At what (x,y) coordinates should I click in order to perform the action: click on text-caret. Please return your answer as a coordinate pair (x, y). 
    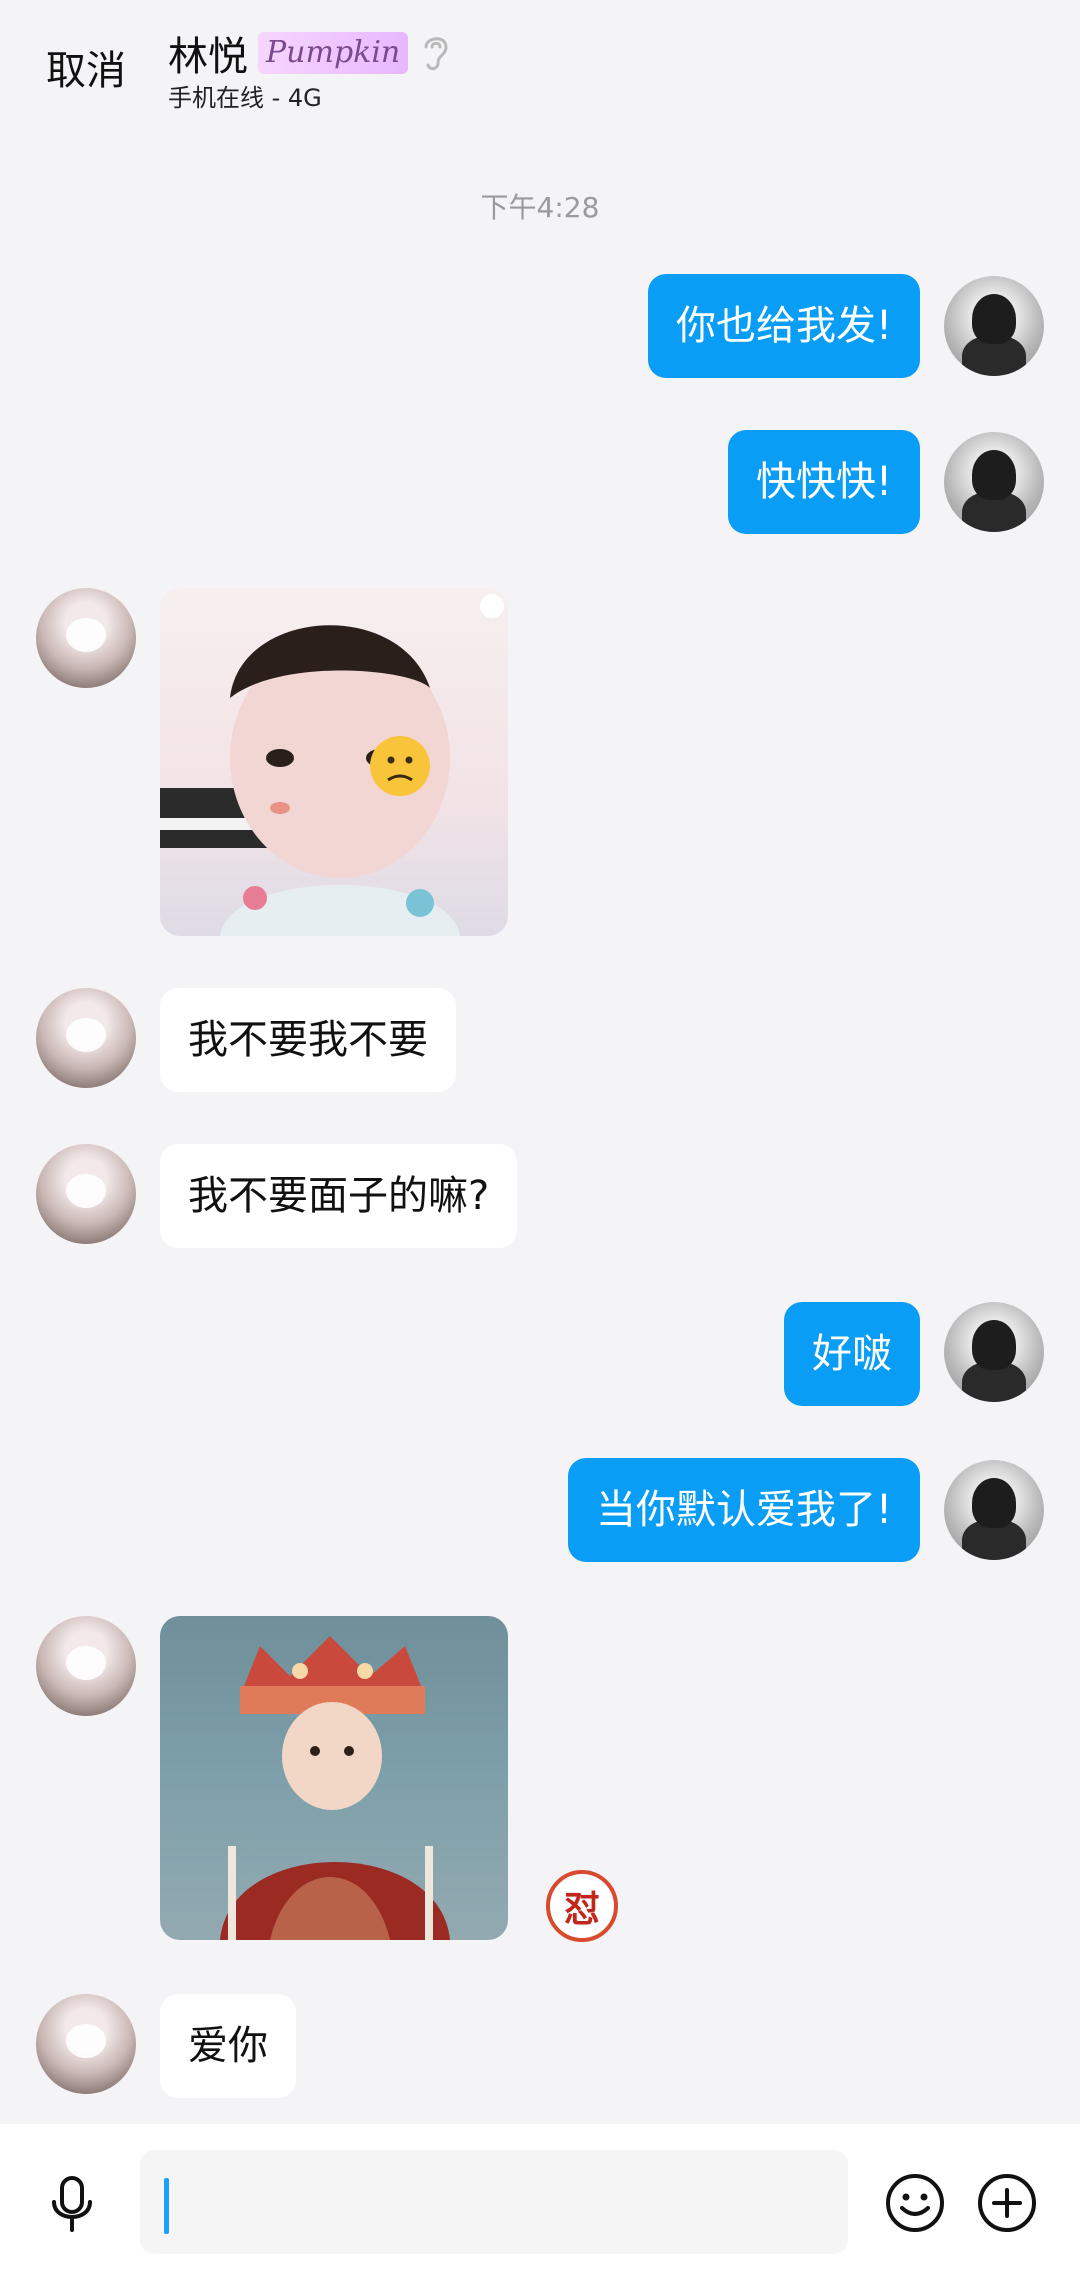
    Looking at the image, I should click on (166, 2206).